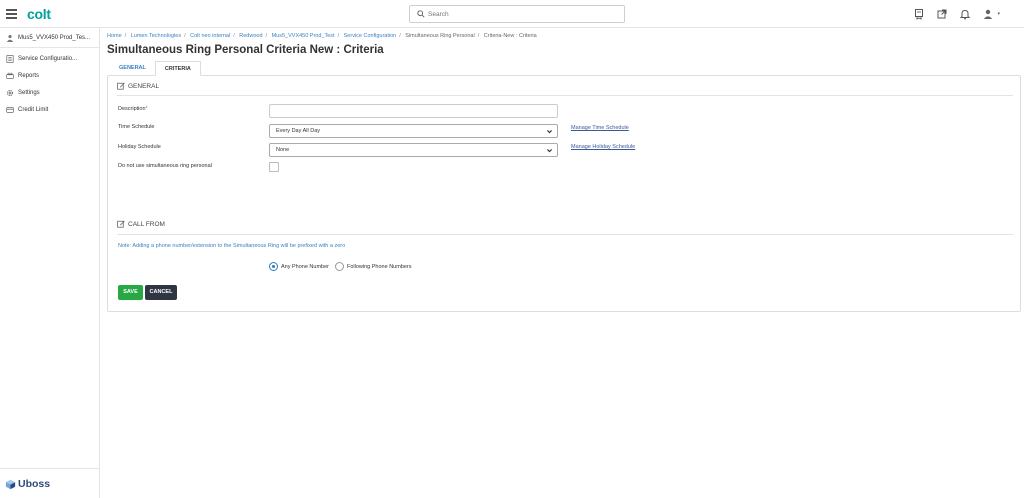 This screenshot has height=498, width=1024. What do you see at coordinates (132, 68) in the screenshot?
I see `tab-general: GENERAL` at bounding box center [132, 68].